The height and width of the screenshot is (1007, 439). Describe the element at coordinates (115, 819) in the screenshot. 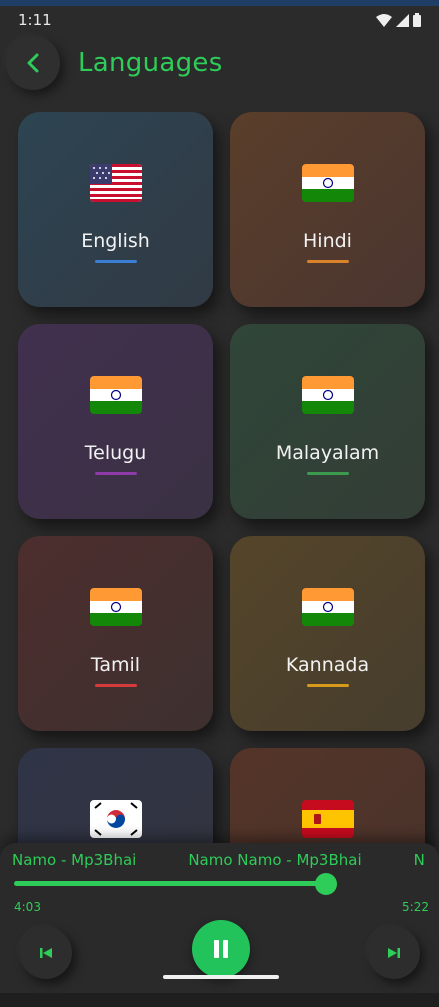

I see `flag-south-korea-icon` at that location.